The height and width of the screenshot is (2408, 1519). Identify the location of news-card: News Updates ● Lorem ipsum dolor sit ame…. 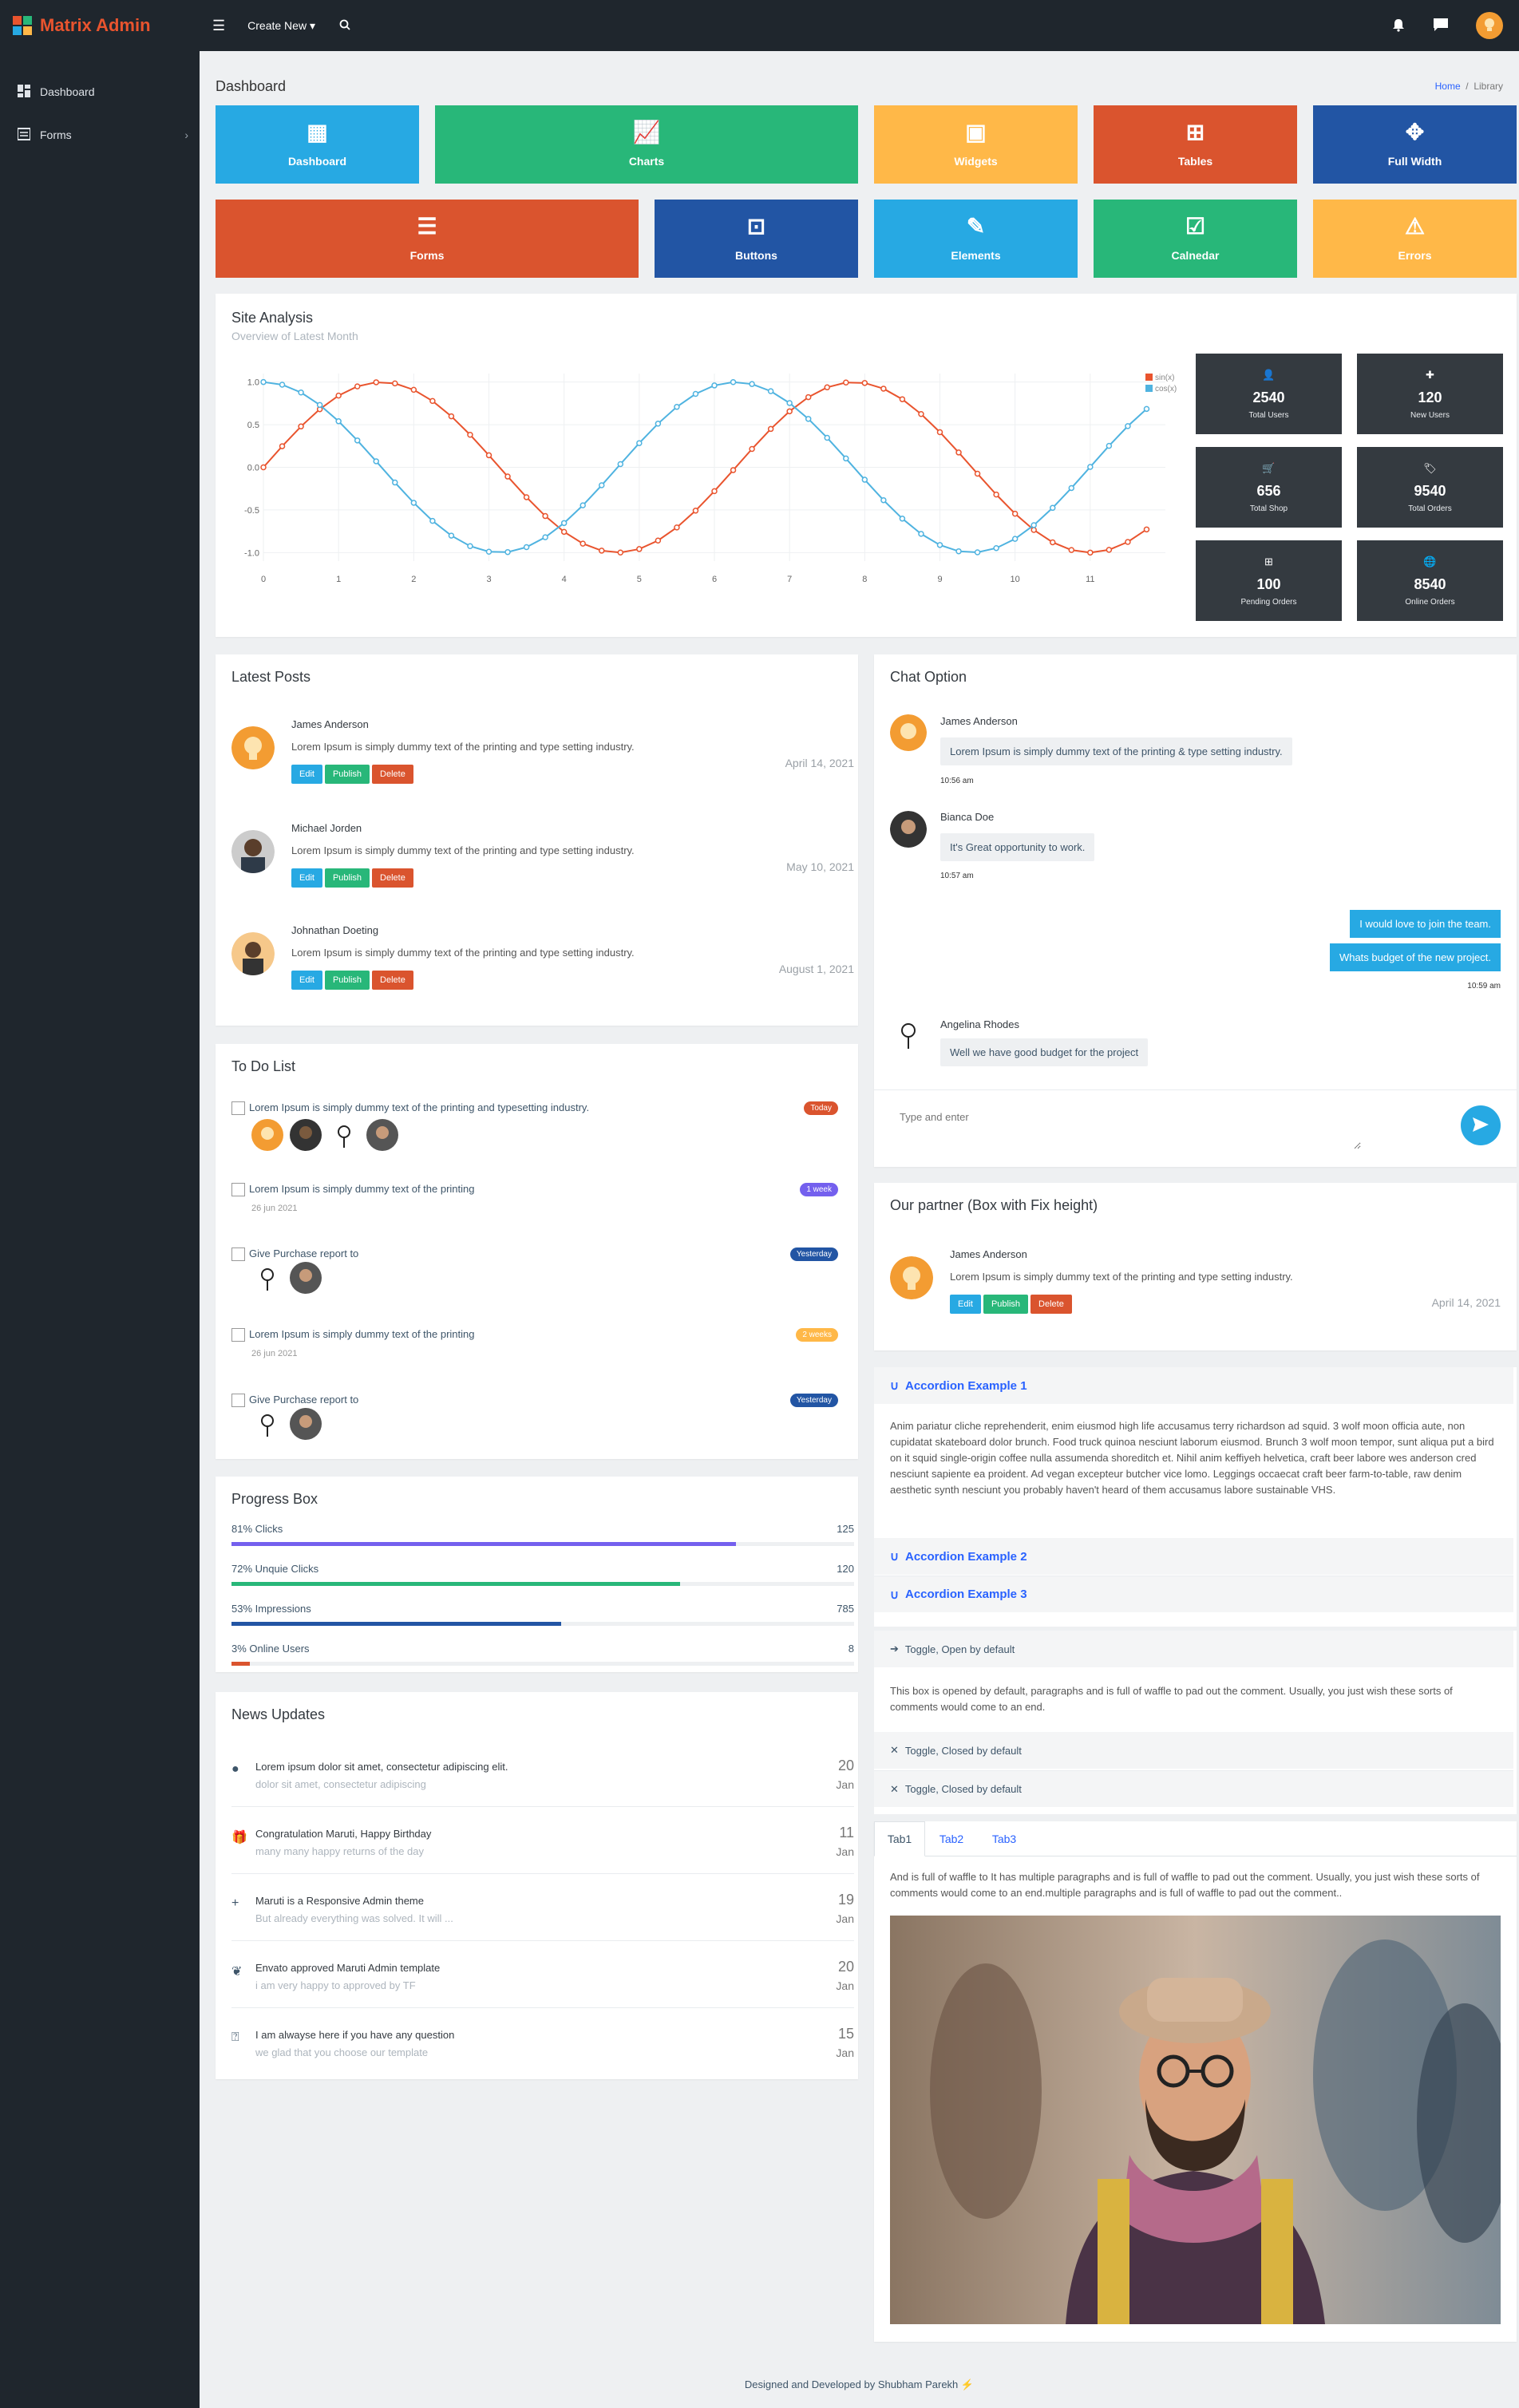
(537, 1885).